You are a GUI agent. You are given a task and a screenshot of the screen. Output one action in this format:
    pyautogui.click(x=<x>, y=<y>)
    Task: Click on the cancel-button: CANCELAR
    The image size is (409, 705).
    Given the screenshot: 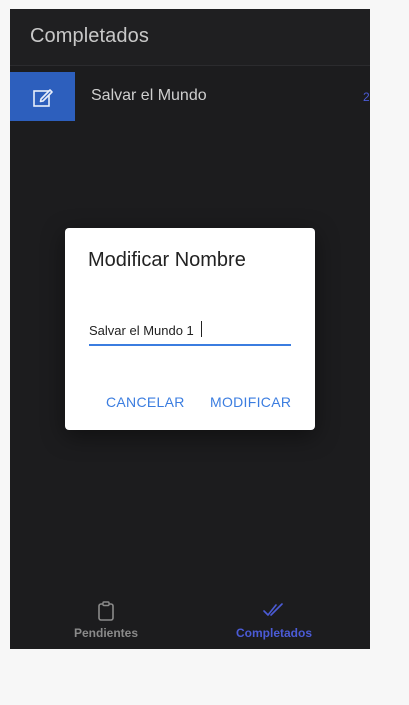 What is the action you would take?
    pyautogui.click(x=145, y=402)
    